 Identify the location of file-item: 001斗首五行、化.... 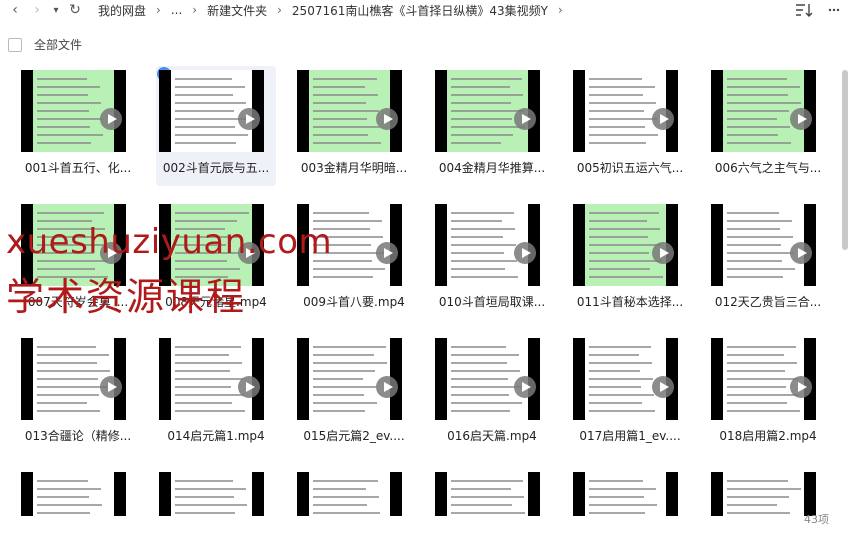
(78, 126).